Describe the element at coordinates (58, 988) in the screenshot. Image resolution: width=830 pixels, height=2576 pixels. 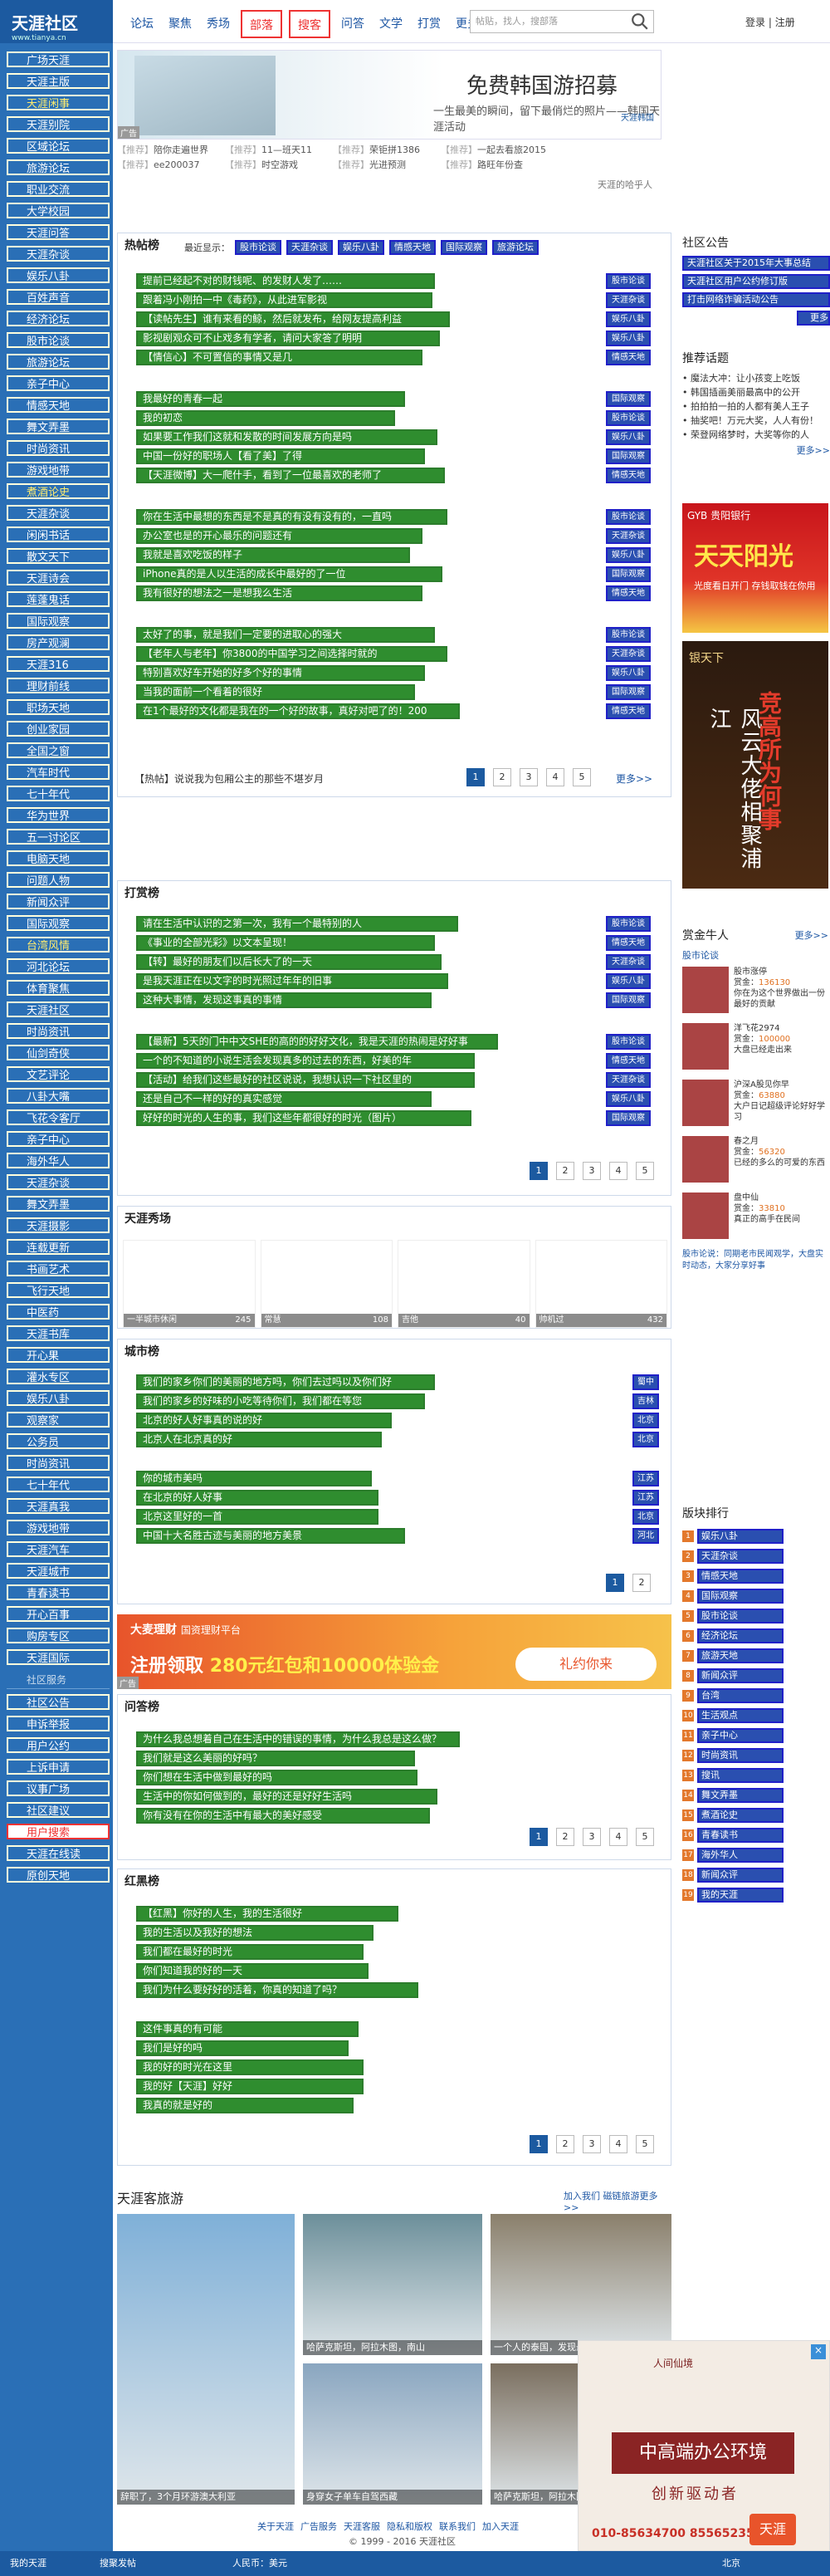
I see `sidebar-item: 体育聚焦` at that location.